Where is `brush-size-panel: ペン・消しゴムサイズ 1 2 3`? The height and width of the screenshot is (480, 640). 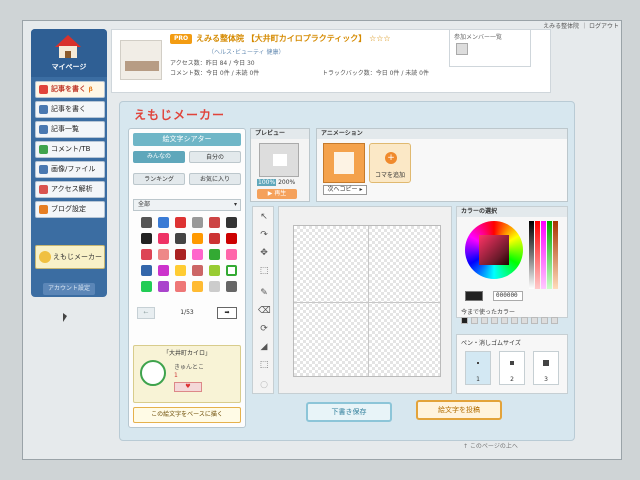 brush-size-panel: ペン・消しゴムサイズ 1 2 3 is located at coordinates (512, 364).